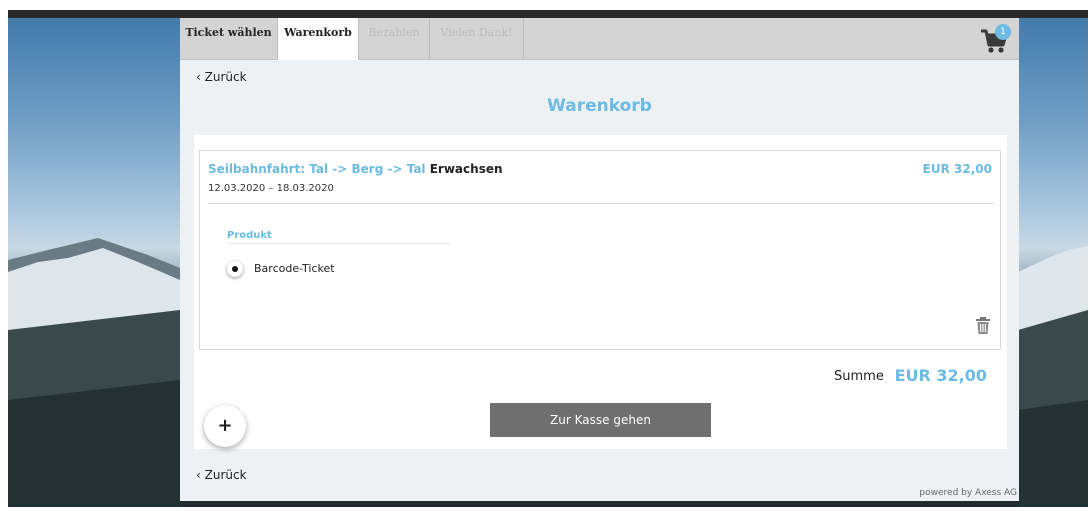  I want to click on item-product-name: Seilbahnfahrt: Tal -> Berg -> Tal, so click(317, 169).